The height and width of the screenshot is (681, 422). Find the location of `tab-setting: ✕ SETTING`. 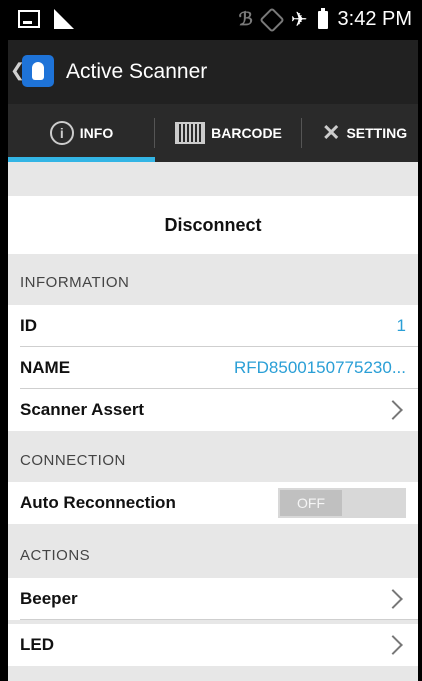

tab-setting: ✕ SETTING is located at coordinates (360, 133).